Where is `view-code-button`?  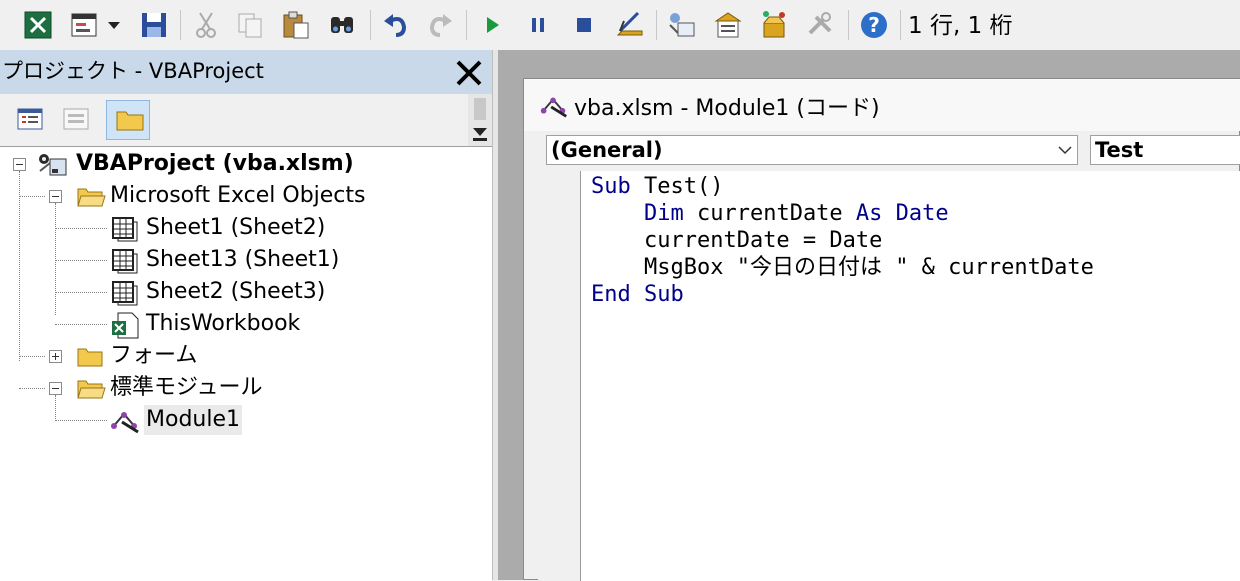 view-code-button is located at coordinates (30, 120).